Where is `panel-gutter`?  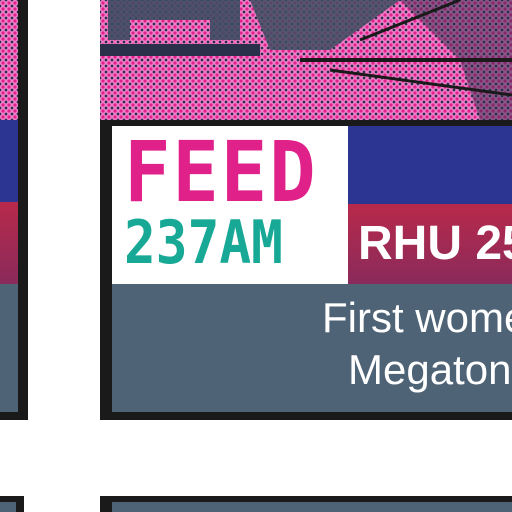
panel-gutter is located at coordinates (64, 256).